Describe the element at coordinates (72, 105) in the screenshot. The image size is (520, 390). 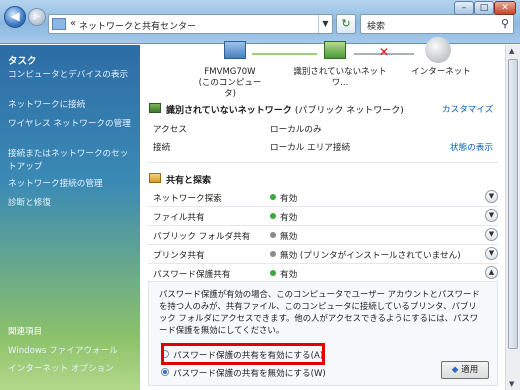
I see `sidebar-item-connect: ネットワークに接続` at that location.